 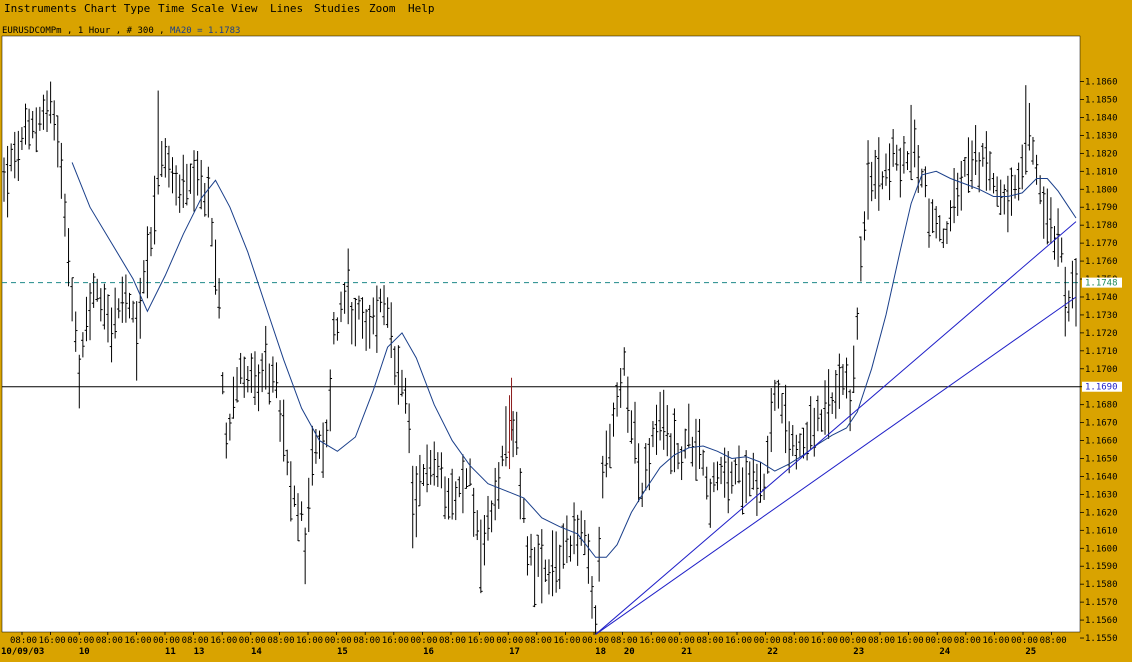 I want to click on y-tick-label: 1.1760, so click(x=1101, y=262).